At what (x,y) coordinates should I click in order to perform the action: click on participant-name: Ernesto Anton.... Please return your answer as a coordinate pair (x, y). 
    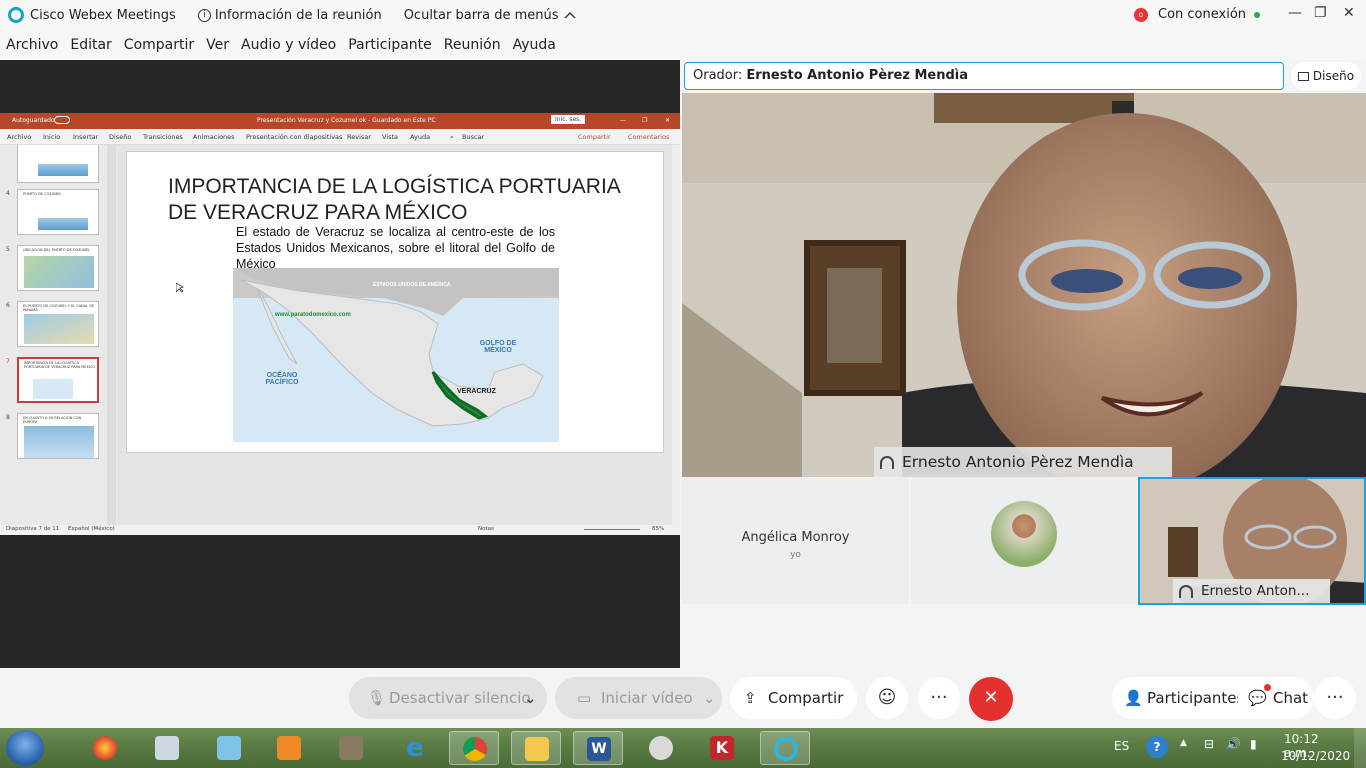
    Looking at the image, I should click on (1255, 591).